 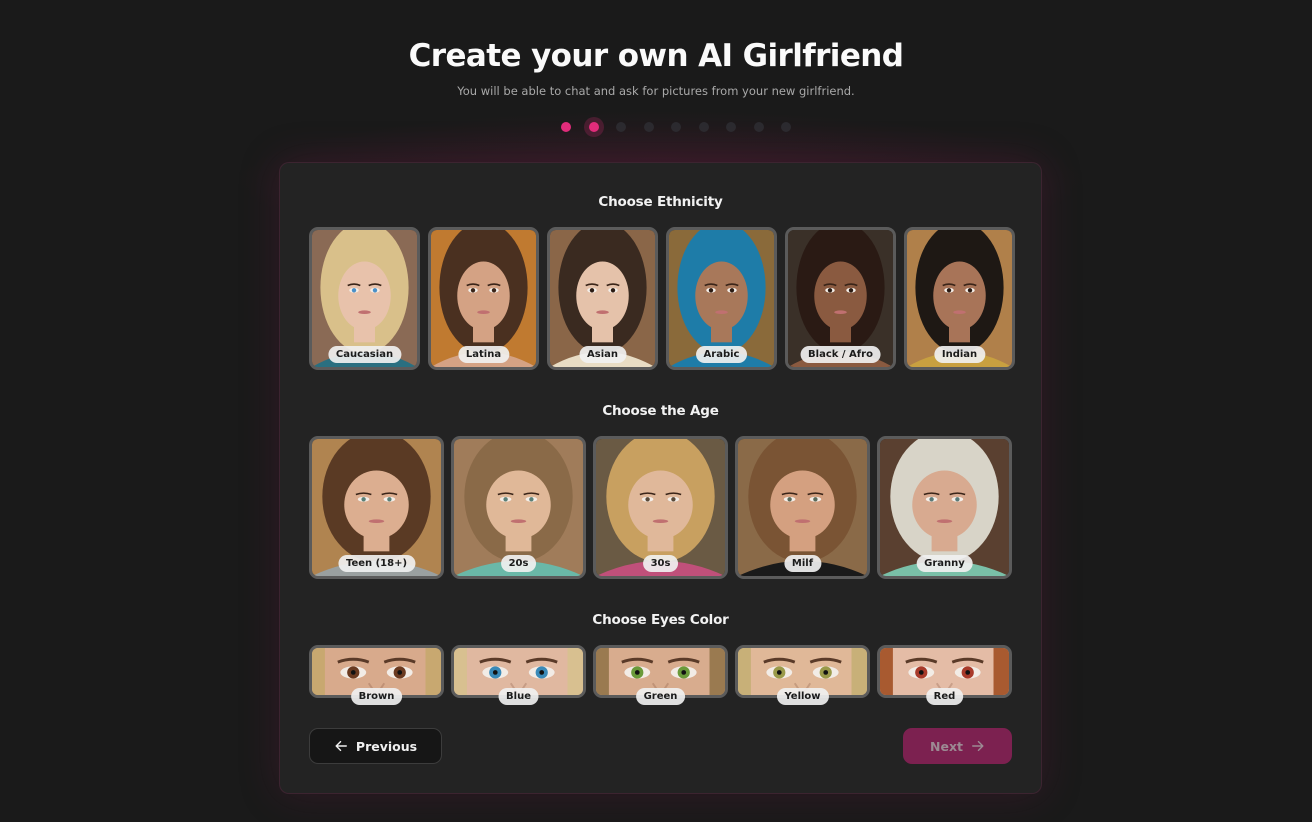 I want to click on option-label: Granny, so click(x=944, y=563).